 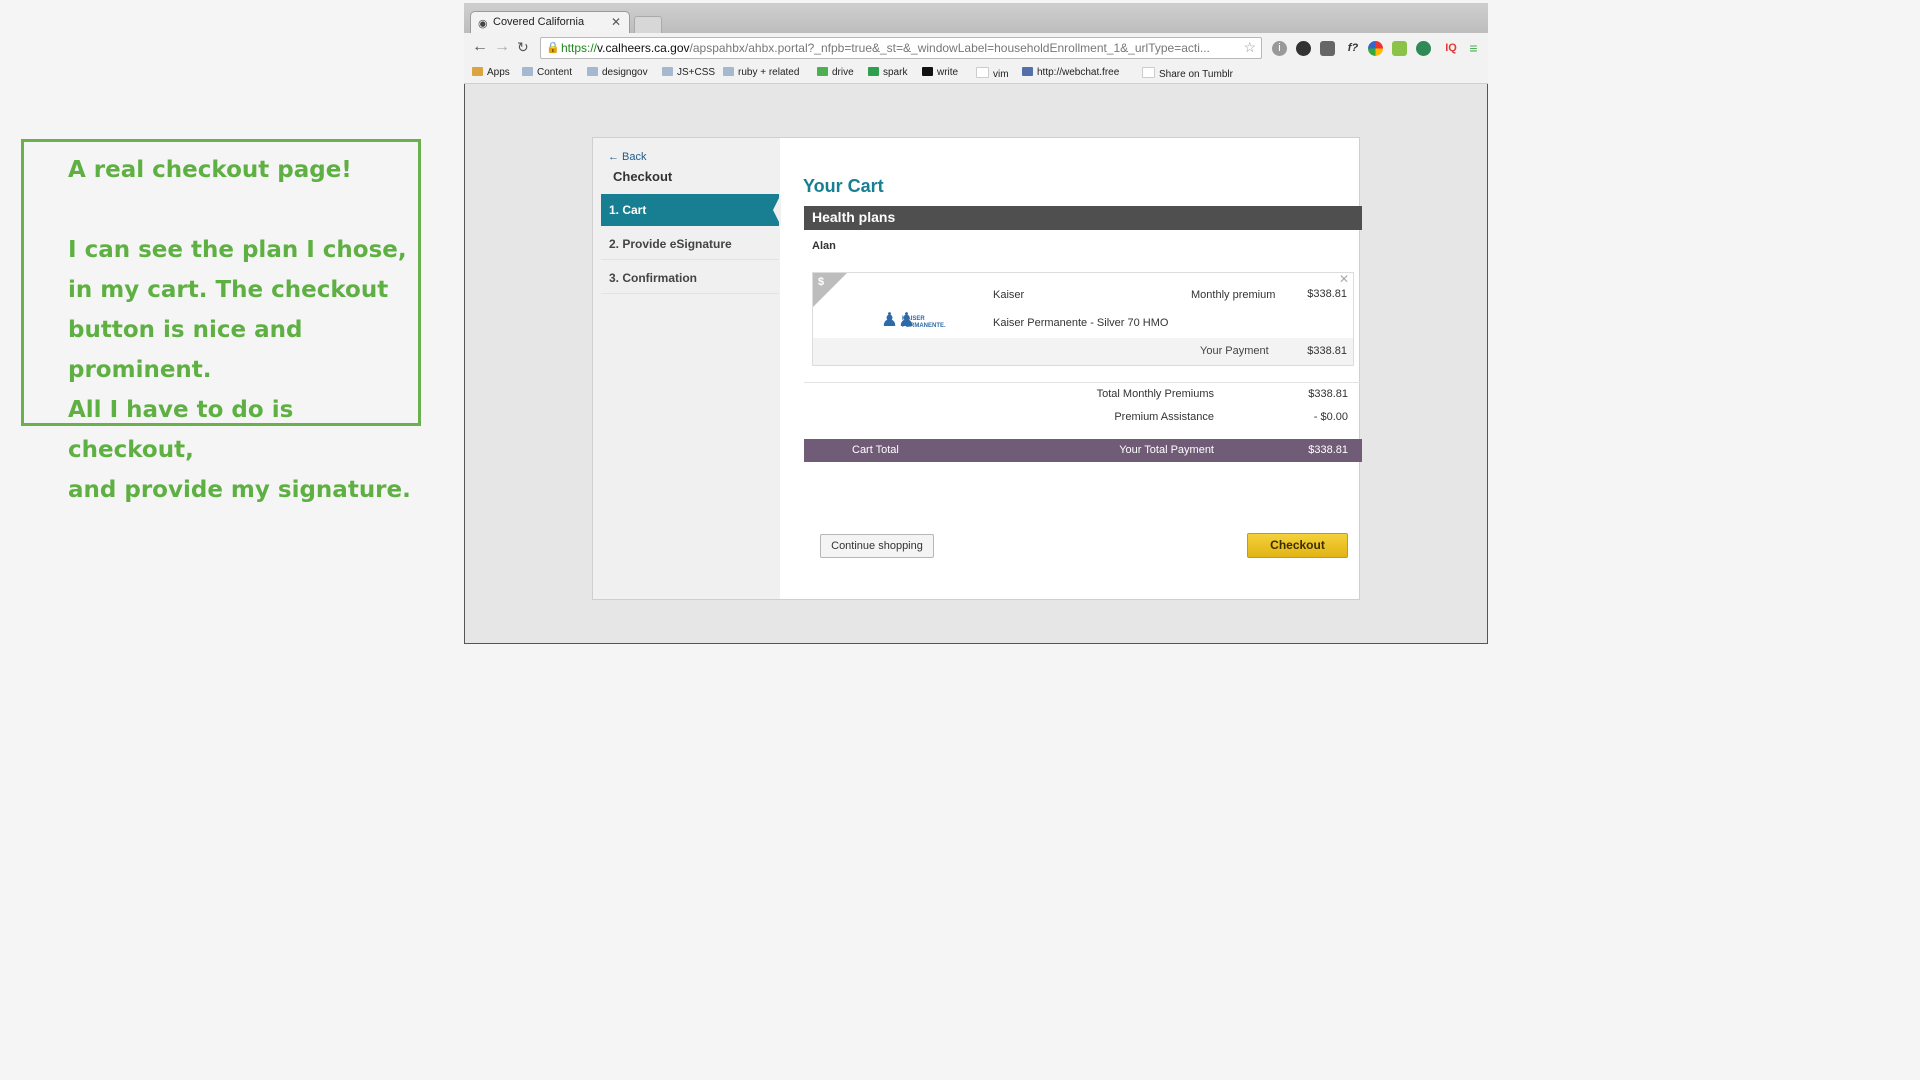 I want to click on total-payment-label: Your Total Payment, so click(x=1166, y=450).